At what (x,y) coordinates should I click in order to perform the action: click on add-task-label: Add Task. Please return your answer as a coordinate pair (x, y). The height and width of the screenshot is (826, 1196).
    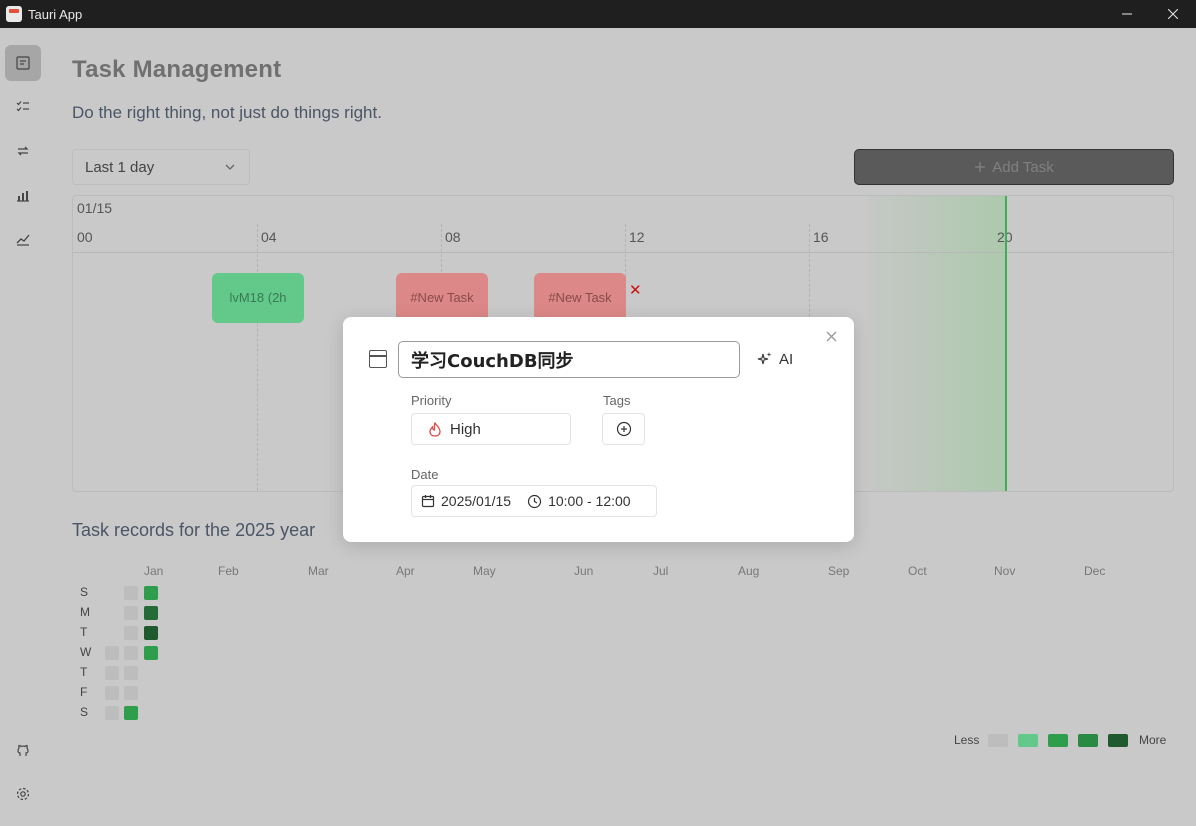
    Looking at the image, I should click on (1023, 167).